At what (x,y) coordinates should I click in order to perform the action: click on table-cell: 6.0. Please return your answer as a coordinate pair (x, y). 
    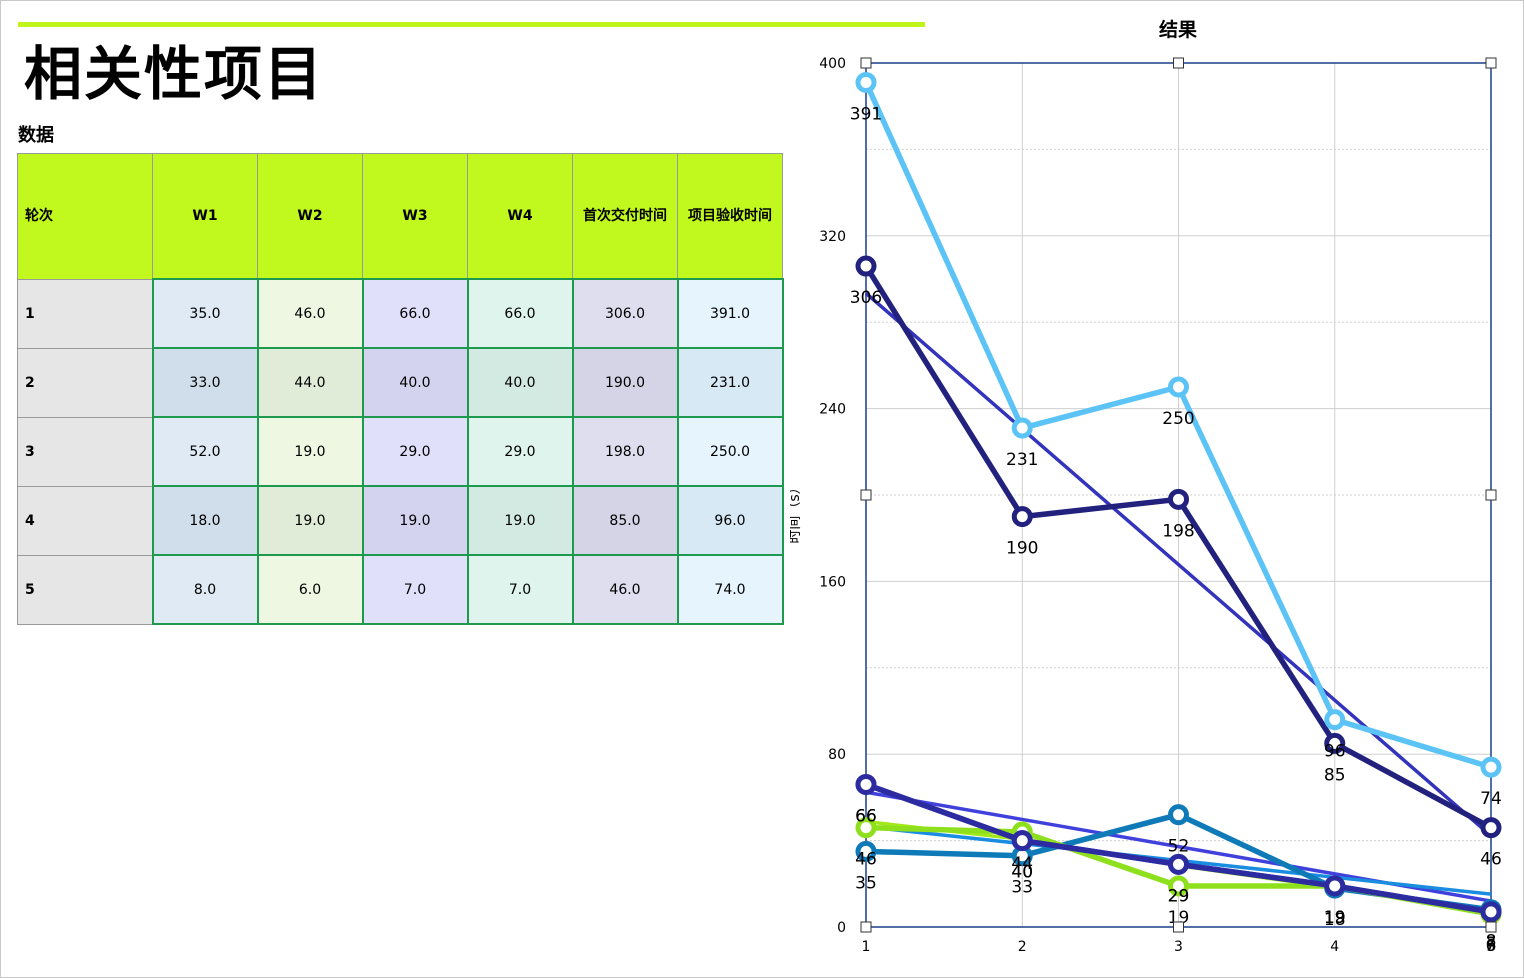
    Looking at the image, I should click on (310, 589).